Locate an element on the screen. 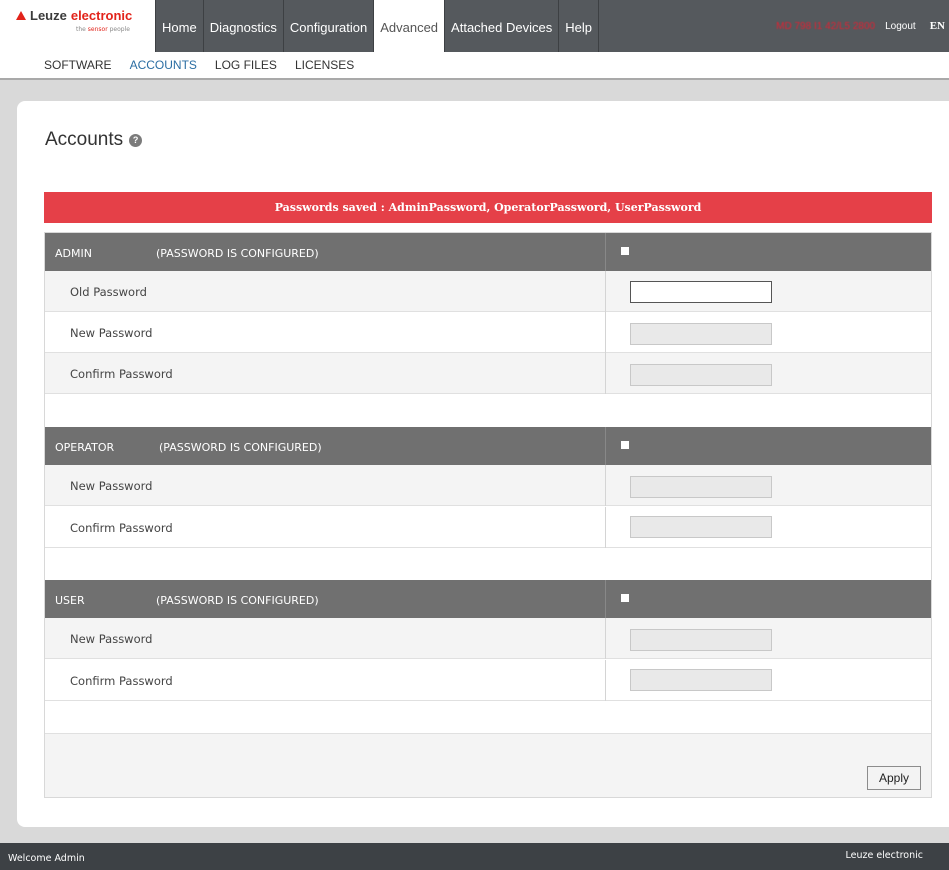  sub-nav: SOFTWARE ACCOUNTS LOG FILES LICENSES is located at coordinates (474, 66).